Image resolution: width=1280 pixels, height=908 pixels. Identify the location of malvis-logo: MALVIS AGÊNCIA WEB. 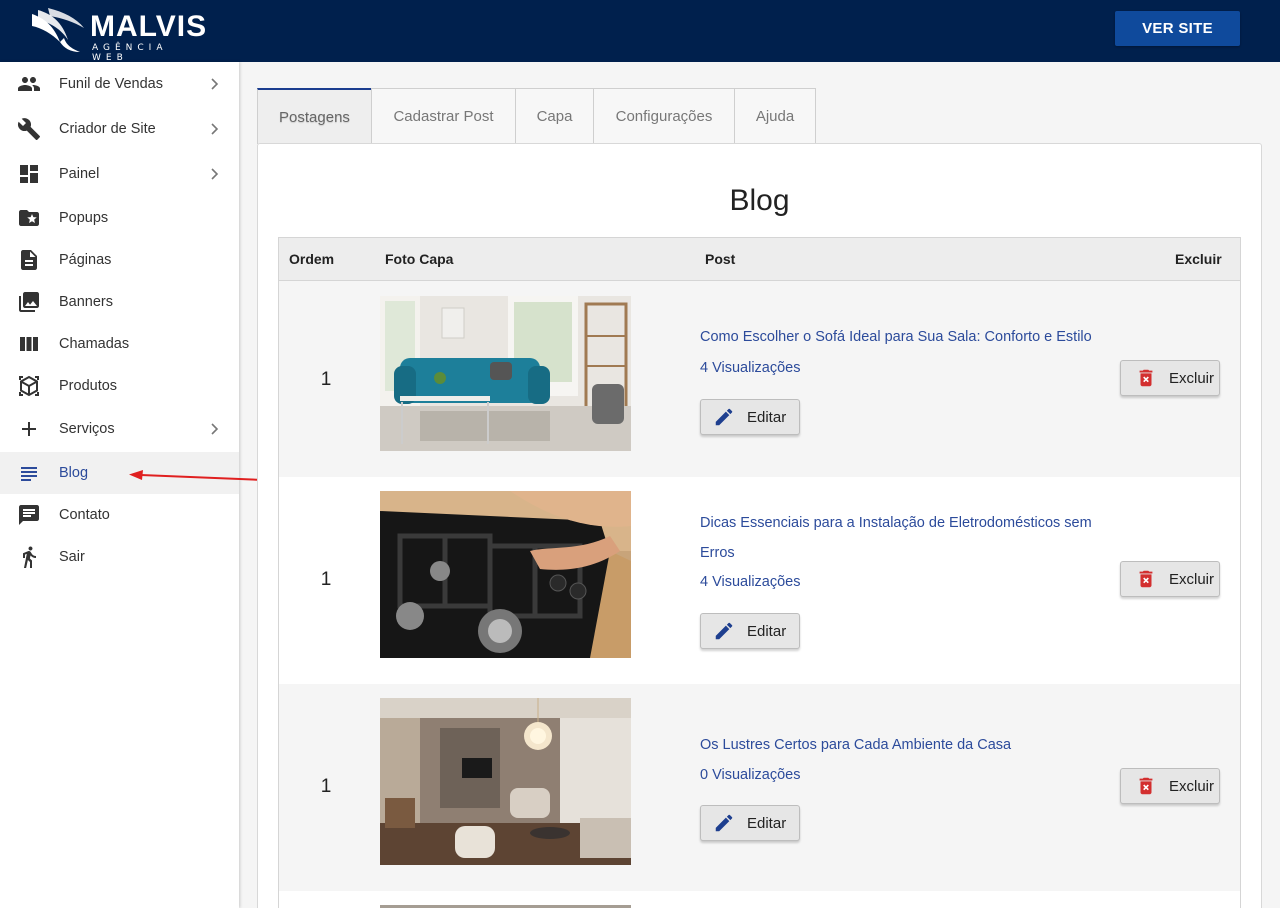
(120, 34).